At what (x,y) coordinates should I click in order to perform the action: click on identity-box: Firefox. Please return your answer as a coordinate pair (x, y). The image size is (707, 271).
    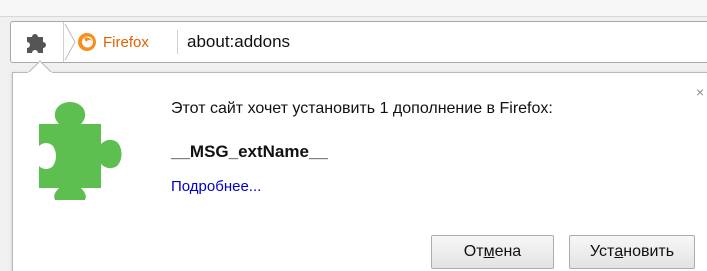
    Looking at the image, I should click on (113, 42).